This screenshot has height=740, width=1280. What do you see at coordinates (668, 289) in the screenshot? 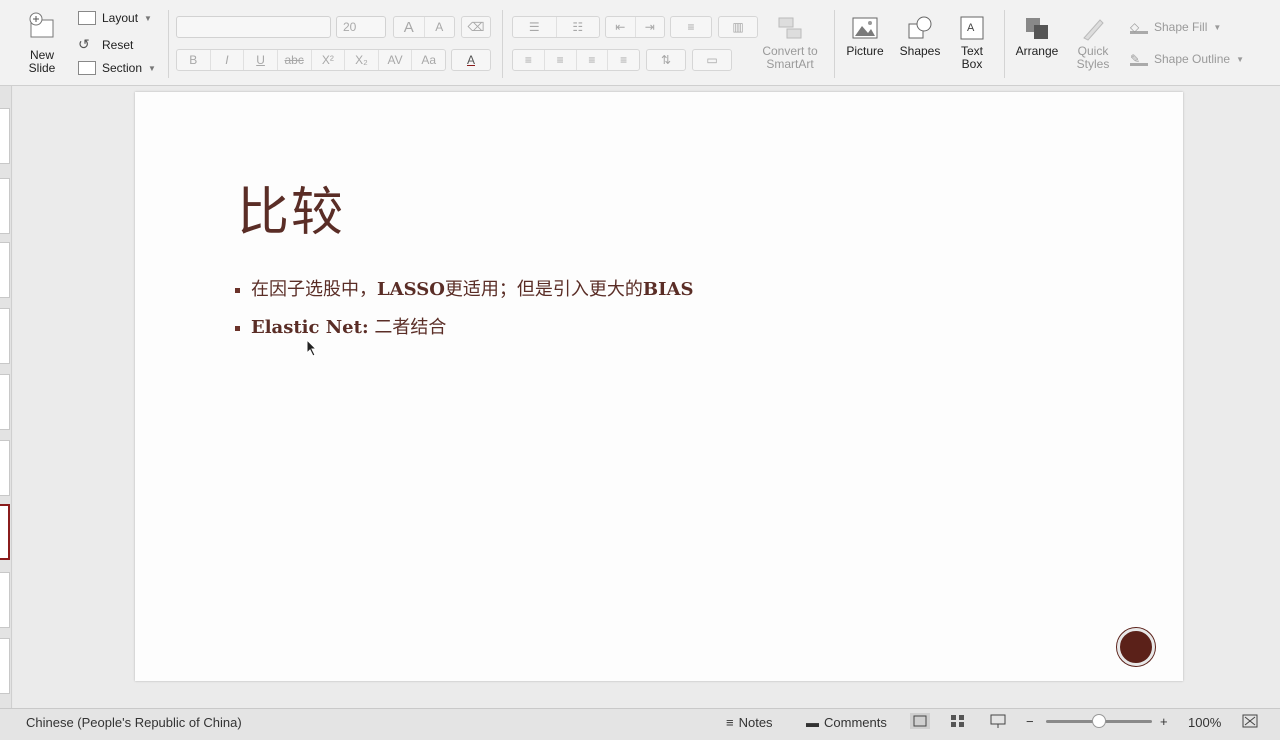
I see `bullet-text-bold: BIAS` at bounding box center [668, 289].